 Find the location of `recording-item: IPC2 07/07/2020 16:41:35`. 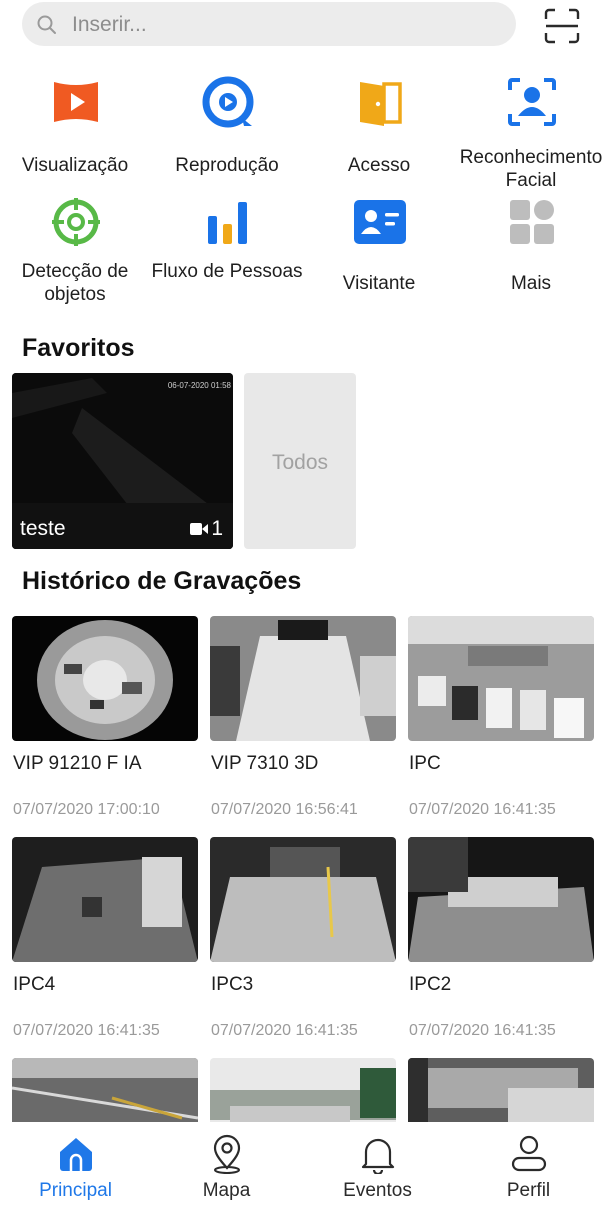

recording-item: IPC2 07/07/2020 16:41:35 is located at coordinates (501, 942).